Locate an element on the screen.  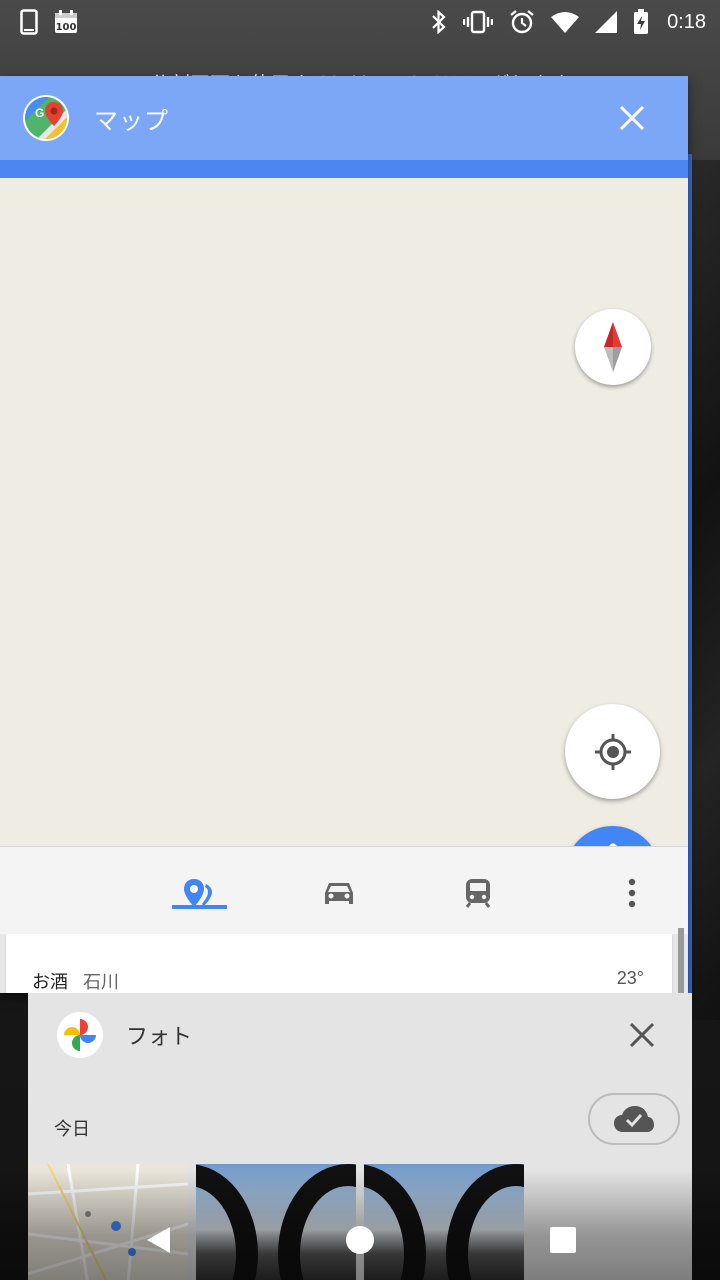
tab-driving is located at coordinates (339, 893).